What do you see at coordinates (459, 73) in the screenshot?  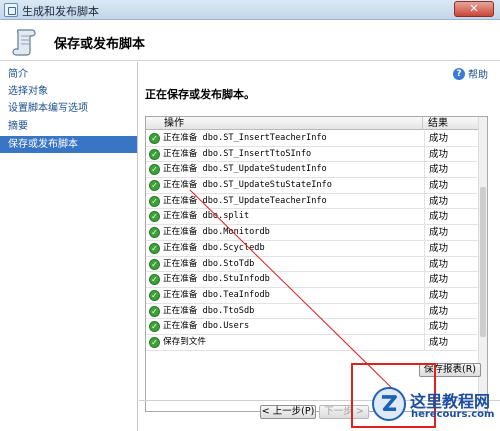 I see `help-icon: ?` at bounding box center [459, 73].